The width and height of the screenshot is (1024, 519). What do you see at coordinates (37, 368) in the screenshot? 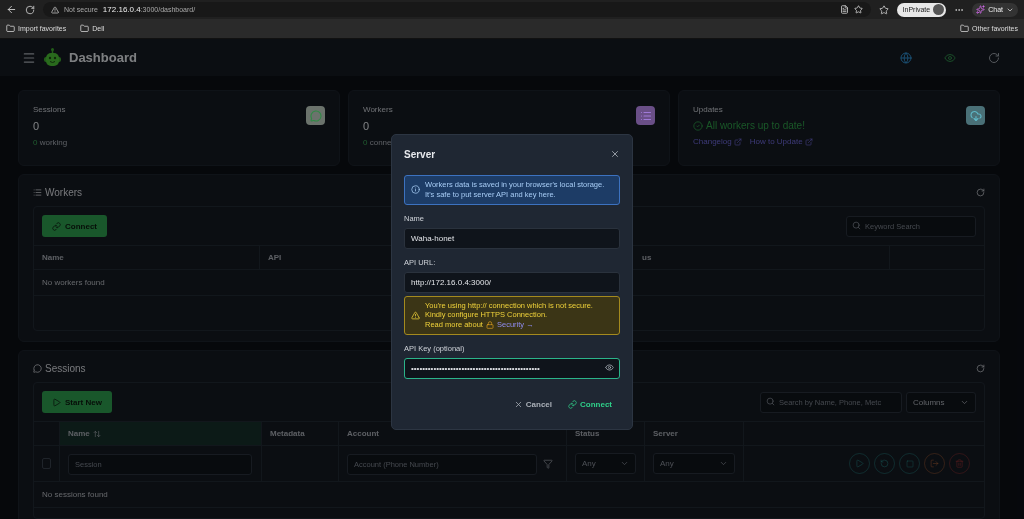
I see `chat-icon` at bounding box center [37, 368].